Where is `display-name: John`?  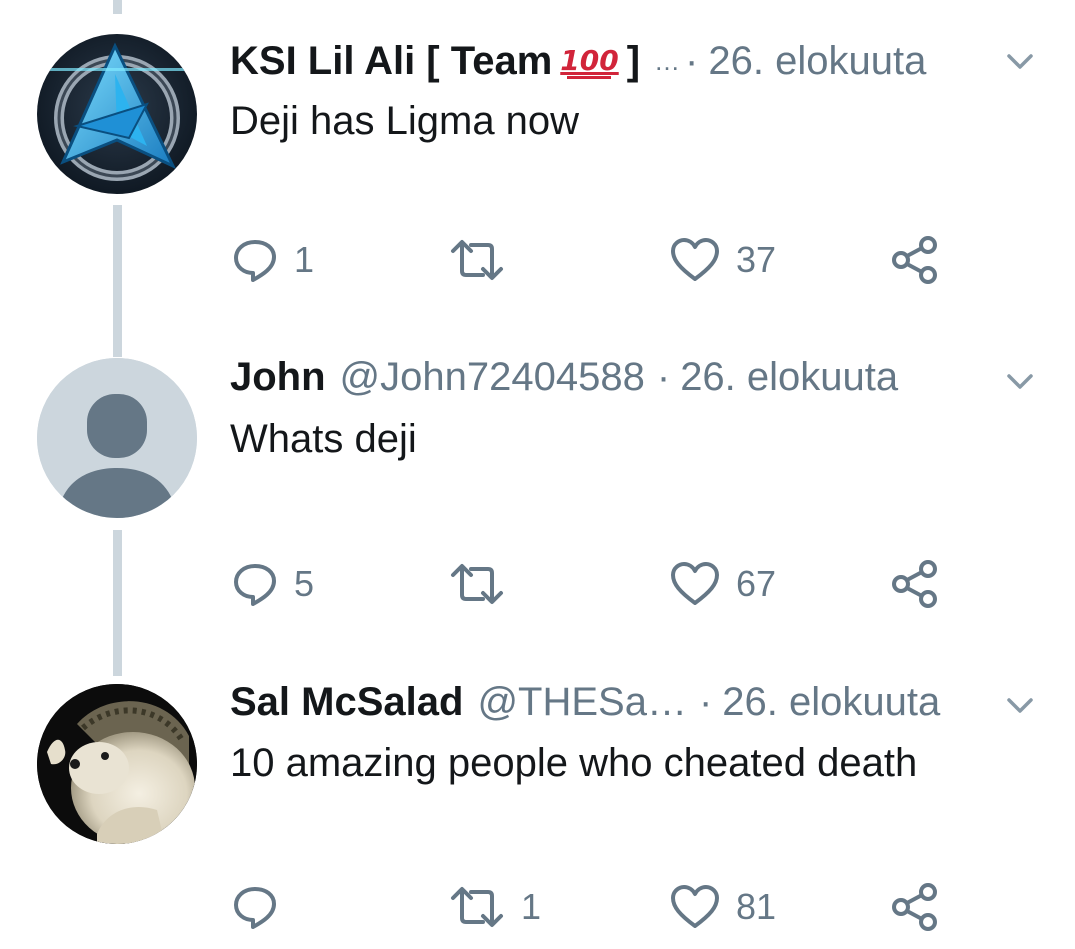 display-name: John is located at coordinates (278, 377).